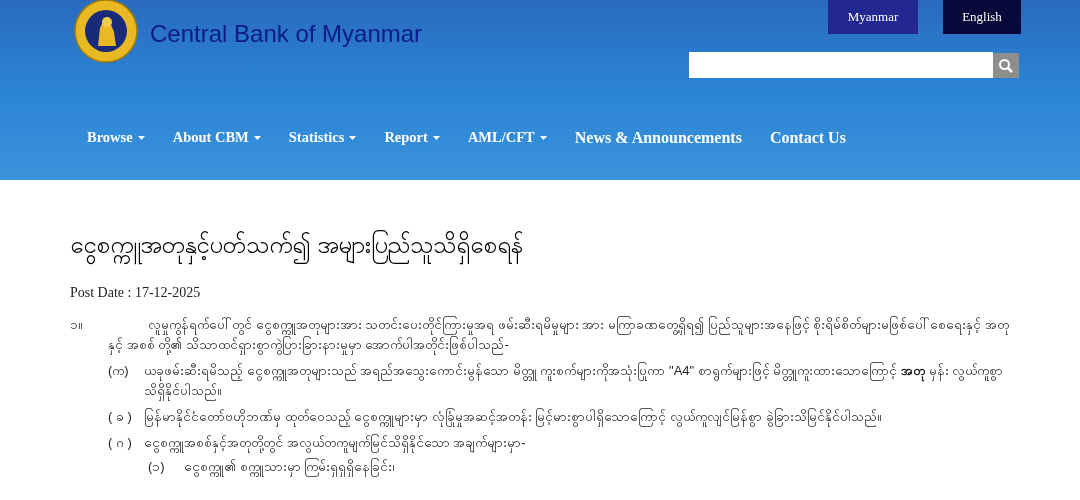  I want to click on search-icon, so click(1006, 65).